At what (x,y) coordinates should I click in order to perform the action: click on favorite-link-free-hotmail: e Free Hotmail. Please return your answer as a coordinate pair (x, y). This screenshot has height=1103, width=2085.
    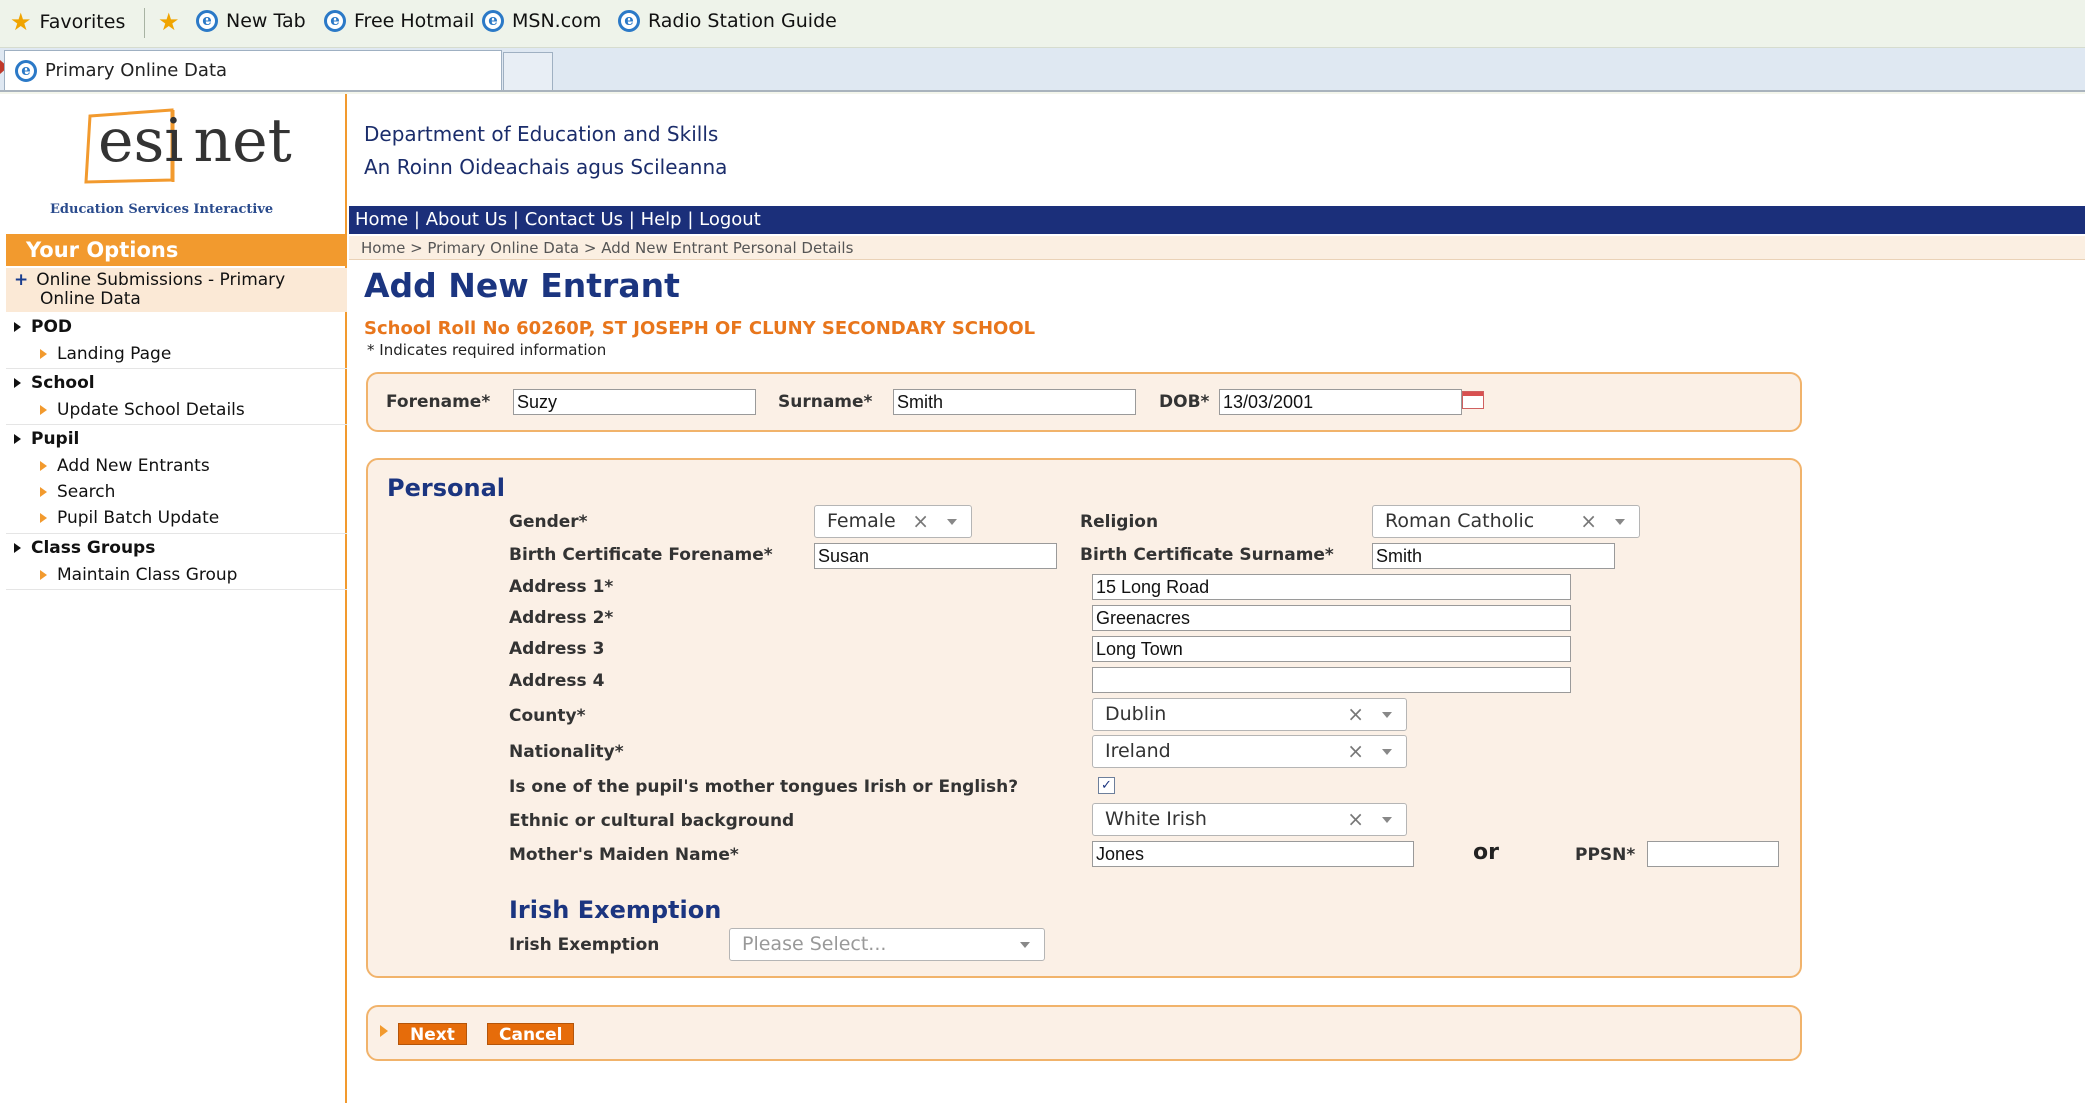
    Looking at the image, I should click on (399, 21).